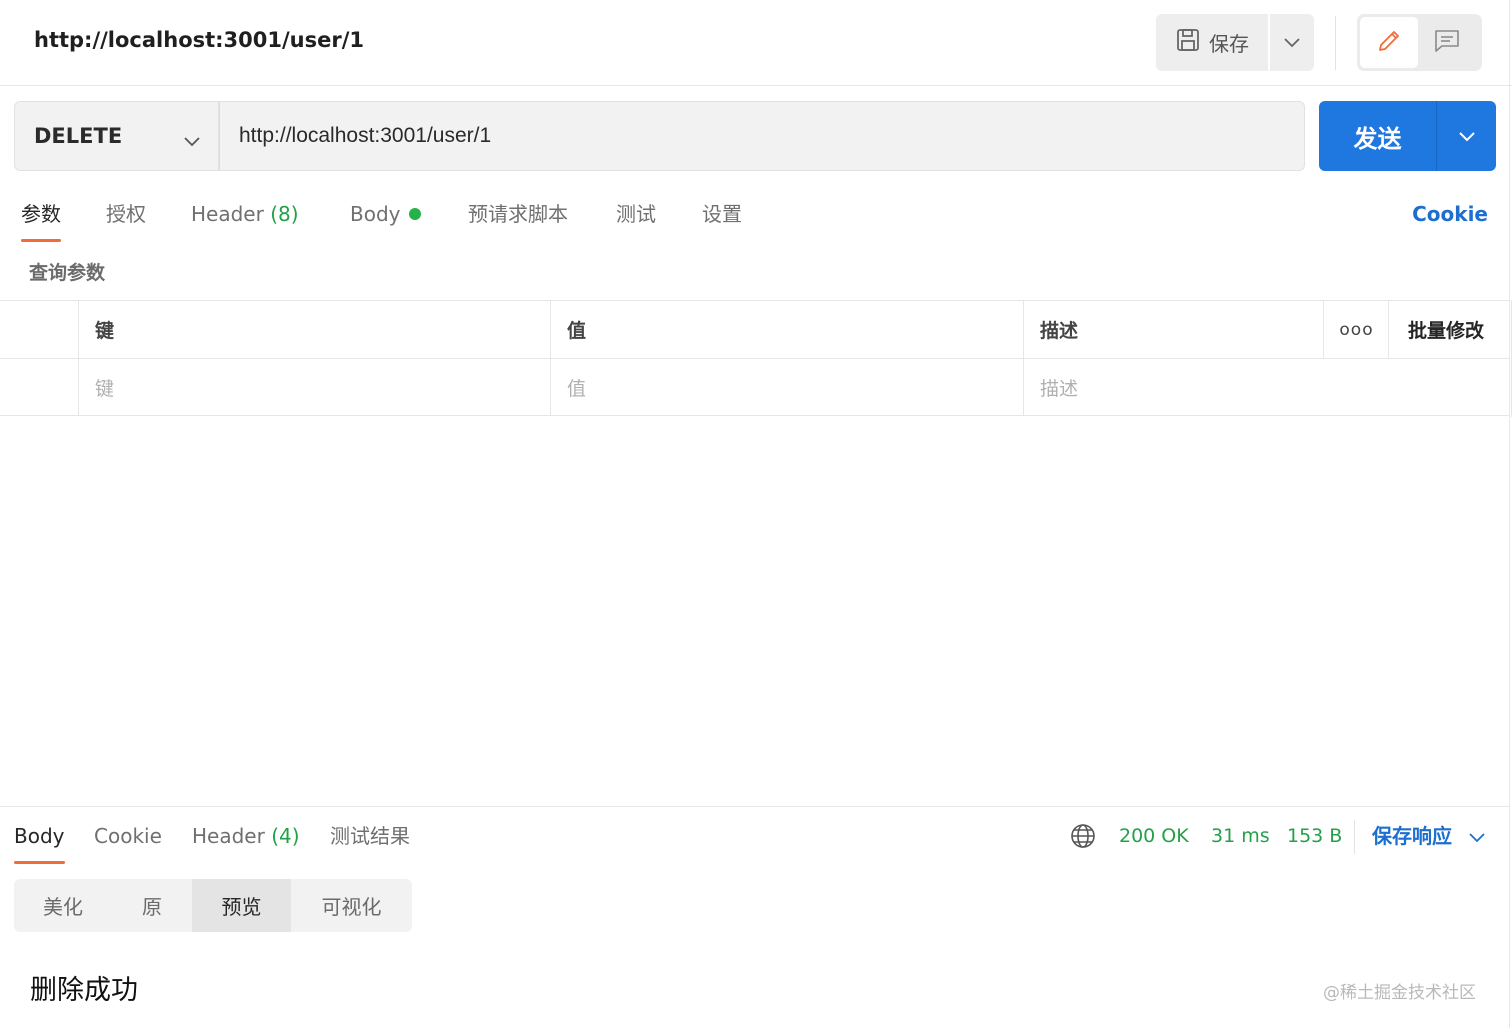  Describe the element at coordinates (518, 214) in the screenshot. I see `tab-label: 预请求脚本` at that location.